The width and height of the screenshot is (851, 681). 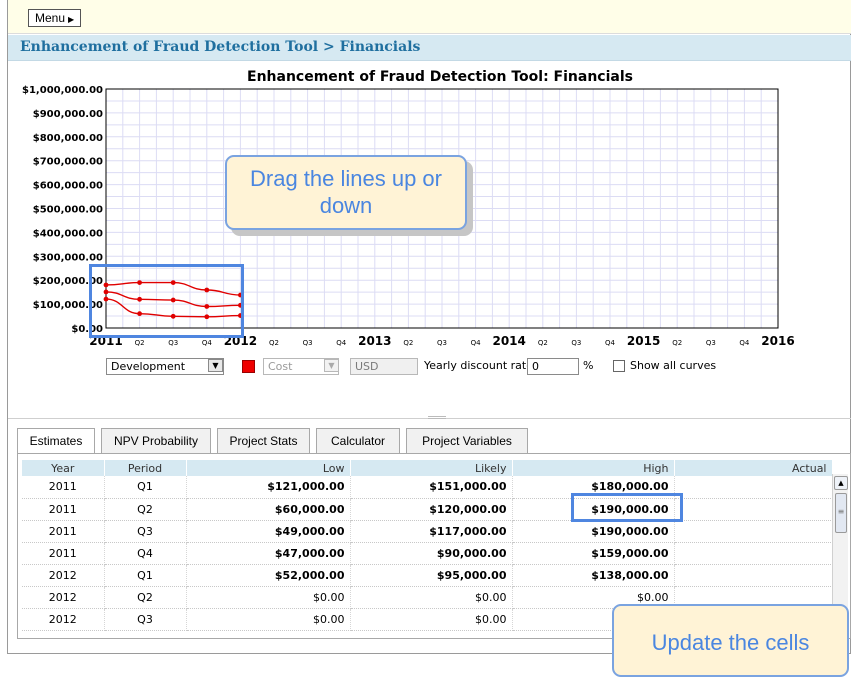 What do you see at coordinates (148, 366) in the screenshot?
I see `phase-value: Development` at bounding box center [148, 366].